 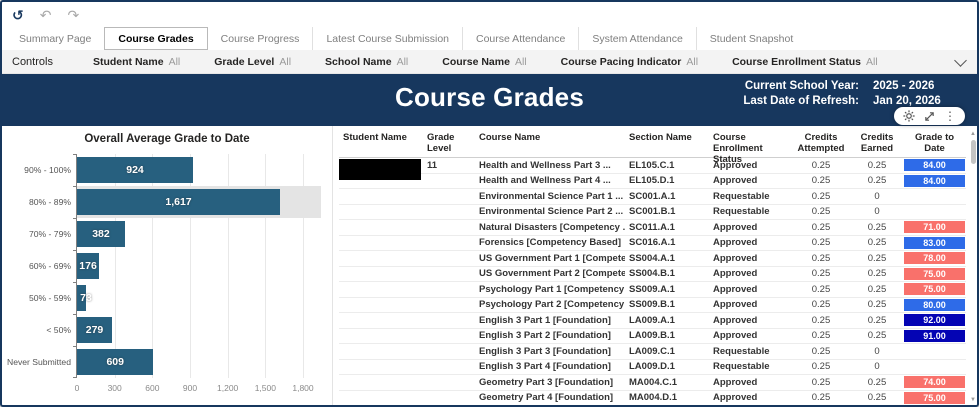 What do you see at coordinates (667, 290) in the screenshot?
I see `cell-section-name: SS009.A.1` at bounding box center [667, 290].